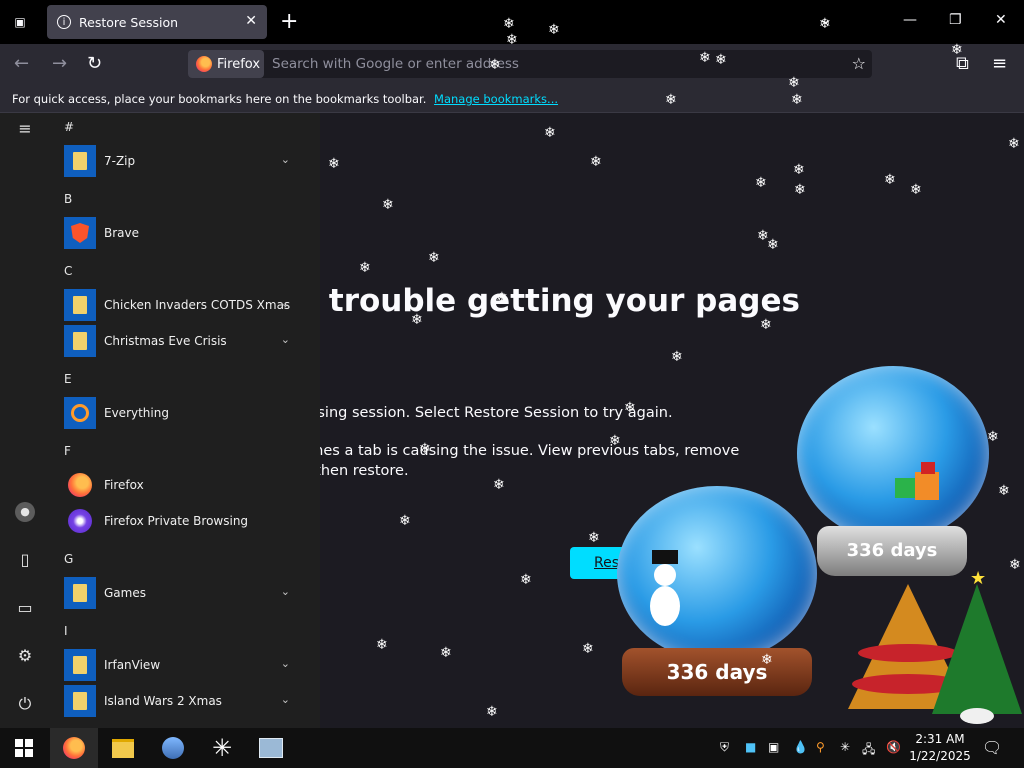  What do you see at coordinates (80, 413) in the screenshot?
I see `search-icon` at bounding box center [80, 413].